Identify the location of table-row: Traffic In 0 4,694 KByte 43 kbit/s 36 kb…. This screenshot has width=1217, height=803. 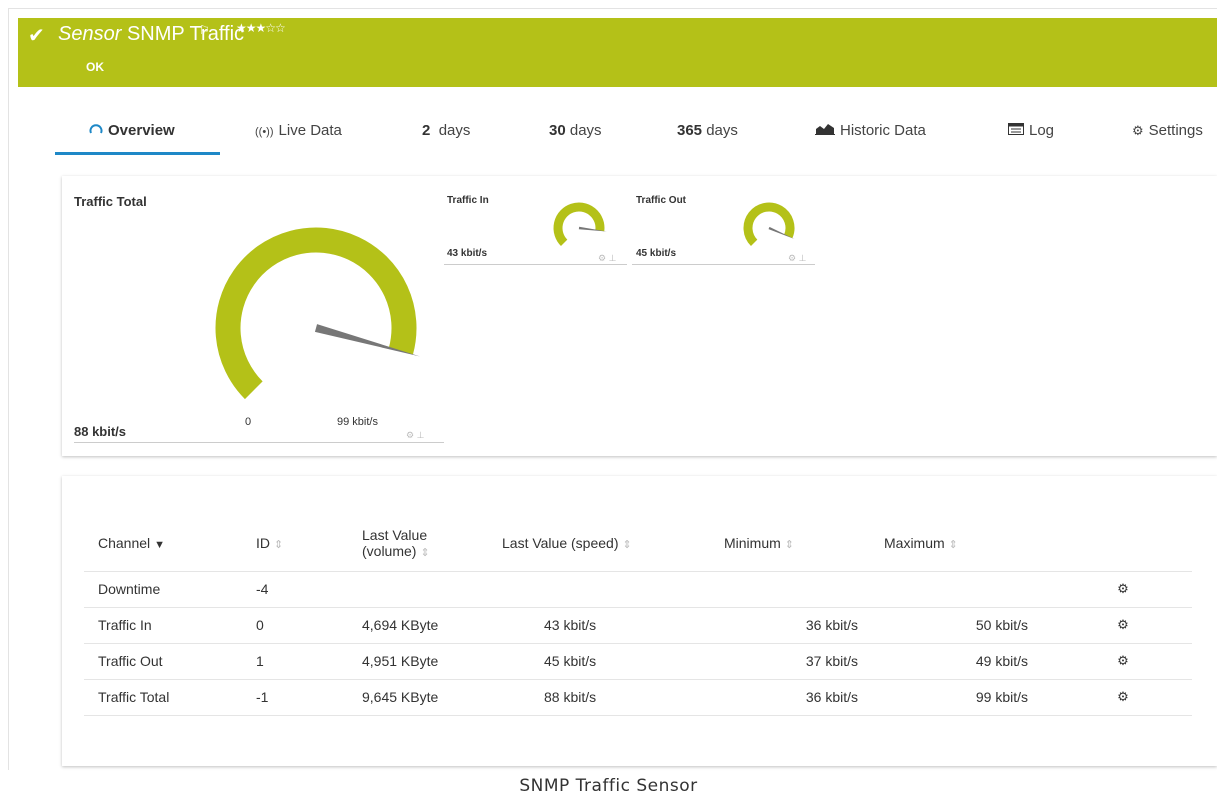
(638, 625).